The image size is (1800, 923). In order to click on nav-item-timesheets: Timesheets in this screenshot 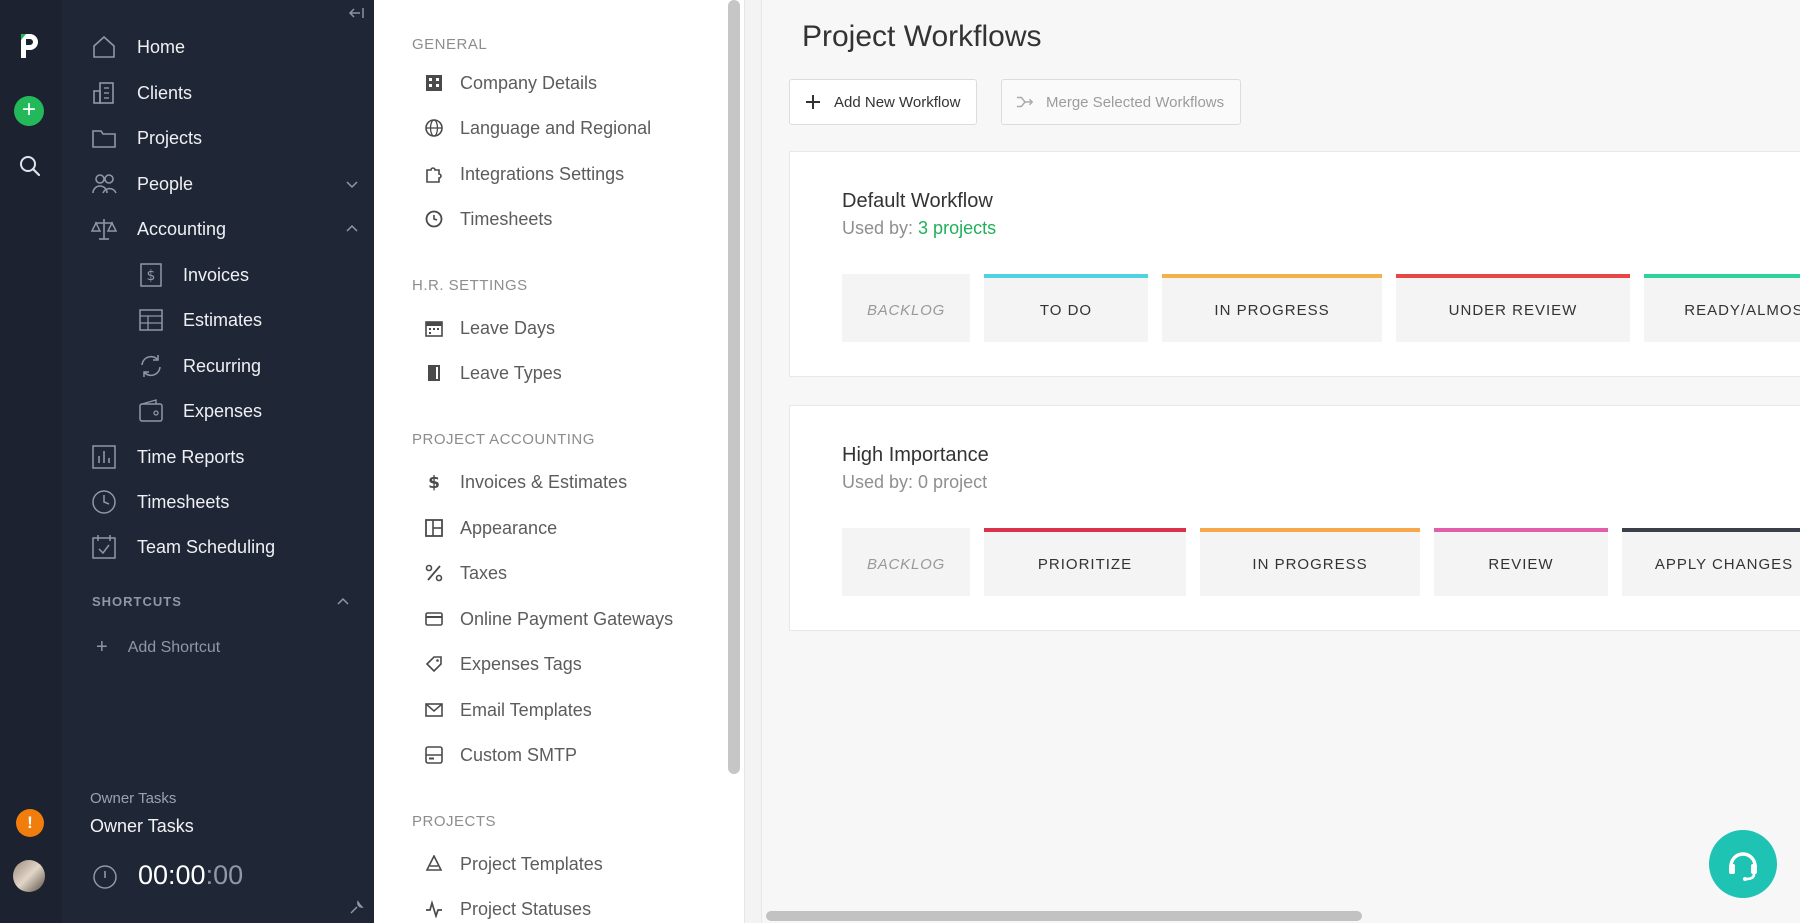, I will do `click(225, 502)`.